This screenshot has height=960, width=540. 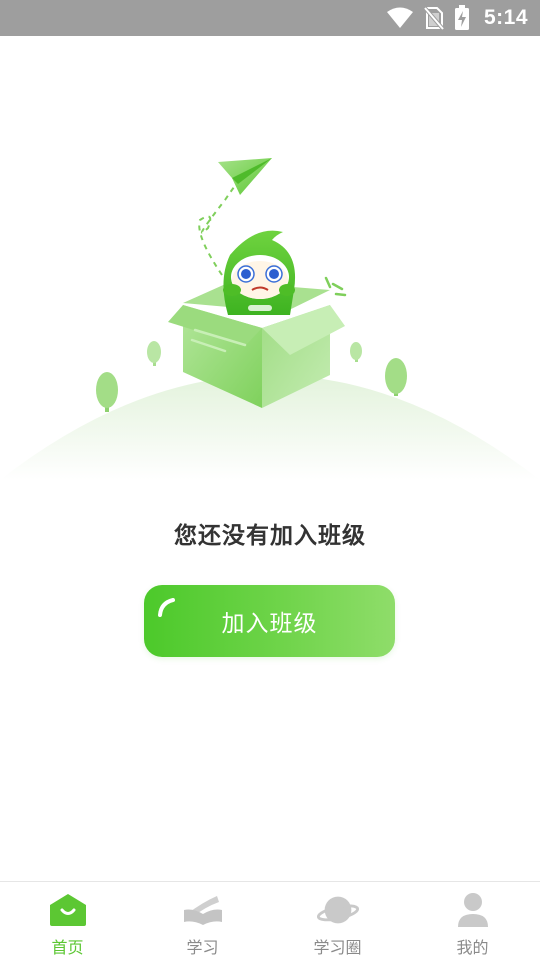 I want to click on nav-label-profile: 我的, so click(x=472, y=947).